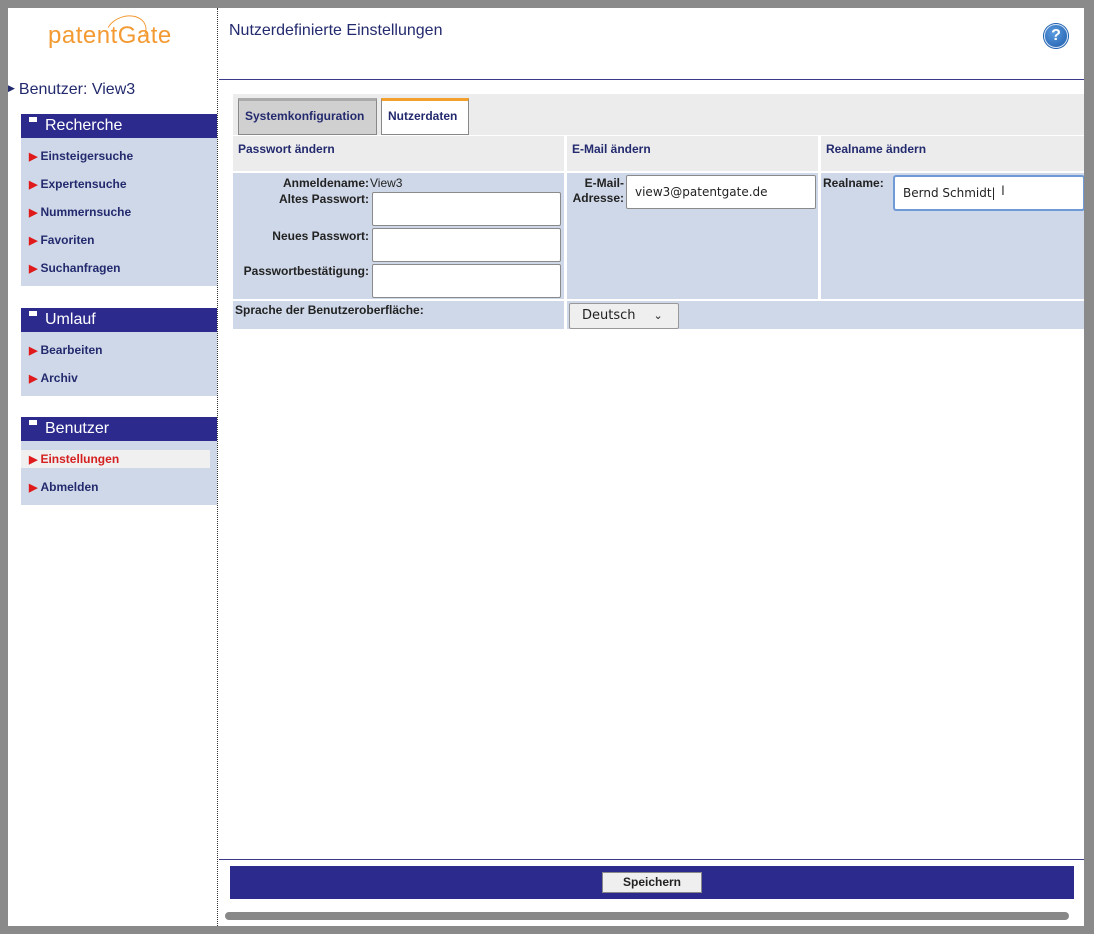  Describe the element at coordinates (692, 236) in the screenshot. I see `email-cell: E-Mail- Adresse: view3@patentgate.de` at that location.